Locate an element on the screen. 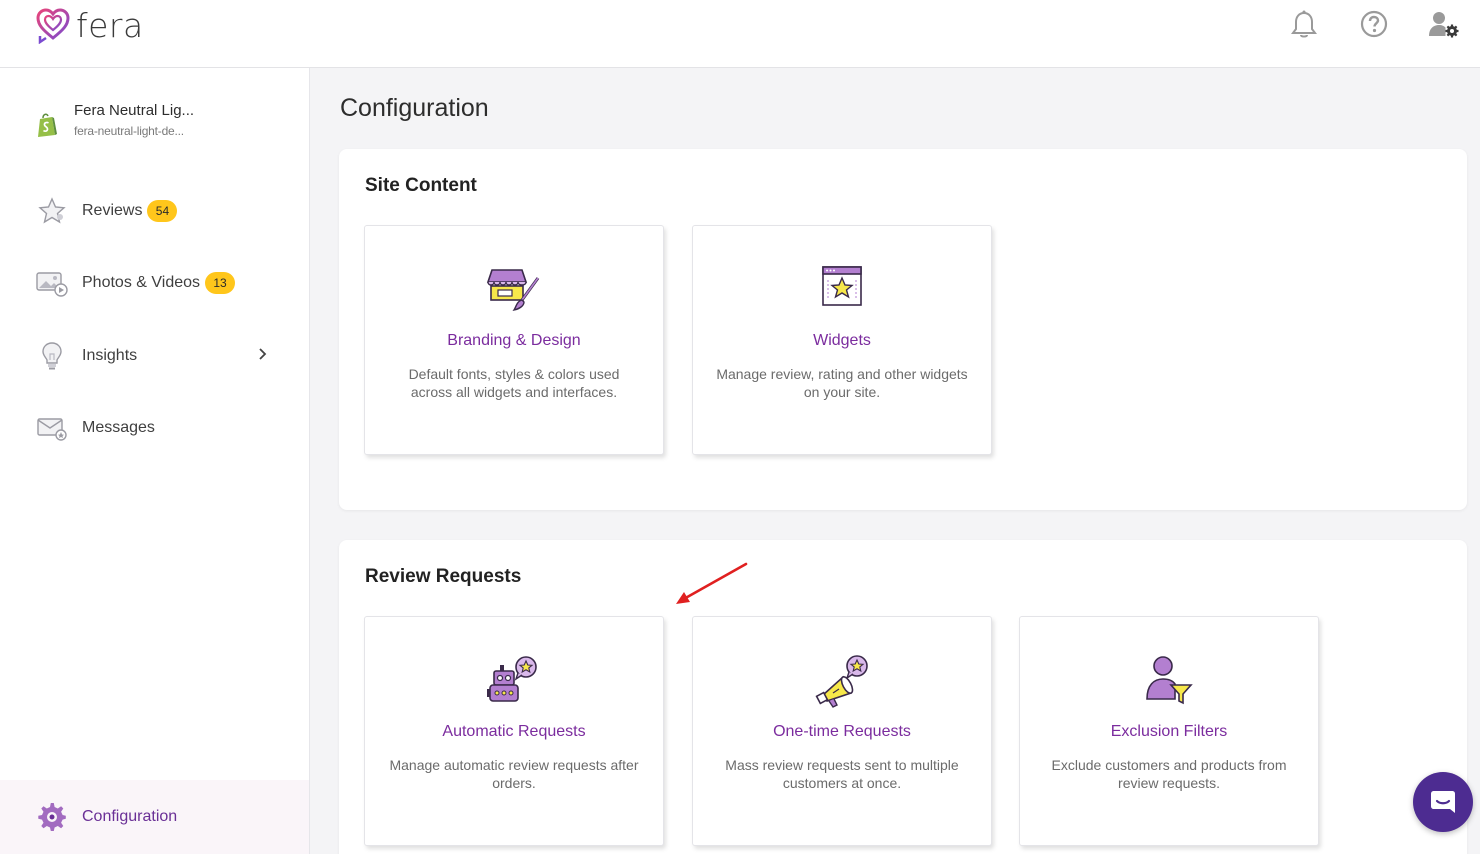 The image size is (1480, 854). chat-launcher-button is located at coordinates (1443, 802).